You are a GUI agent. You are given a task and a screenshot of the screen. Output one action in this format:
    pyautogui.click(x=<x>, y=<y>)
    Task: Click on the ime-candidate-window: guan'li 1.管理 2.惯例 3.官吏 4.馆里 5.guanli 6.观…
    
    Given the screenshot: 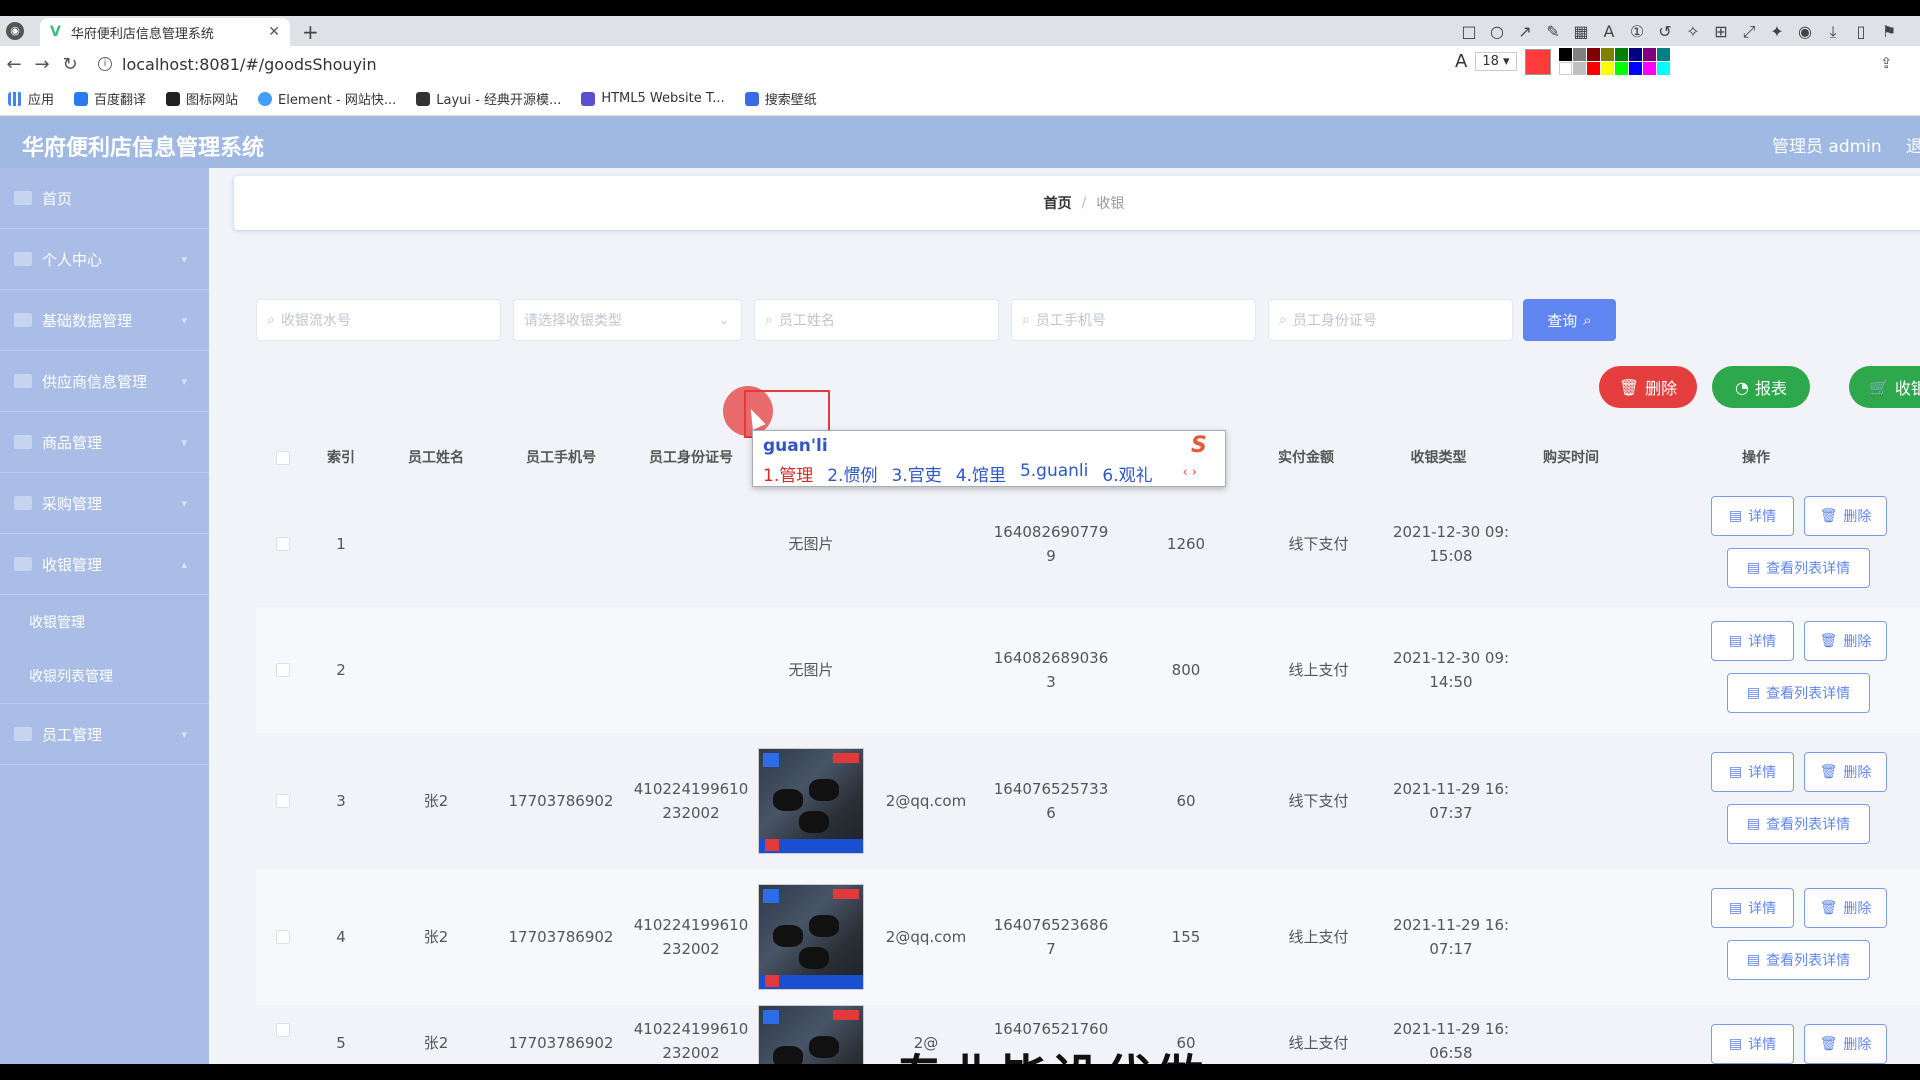 What is the action you would take?
    pyautogui.click(x=989, y=458)
    